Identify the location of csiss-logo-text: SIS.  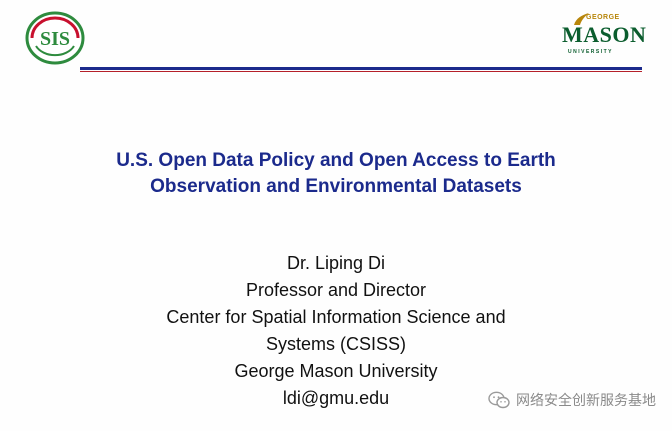
(55, 39).